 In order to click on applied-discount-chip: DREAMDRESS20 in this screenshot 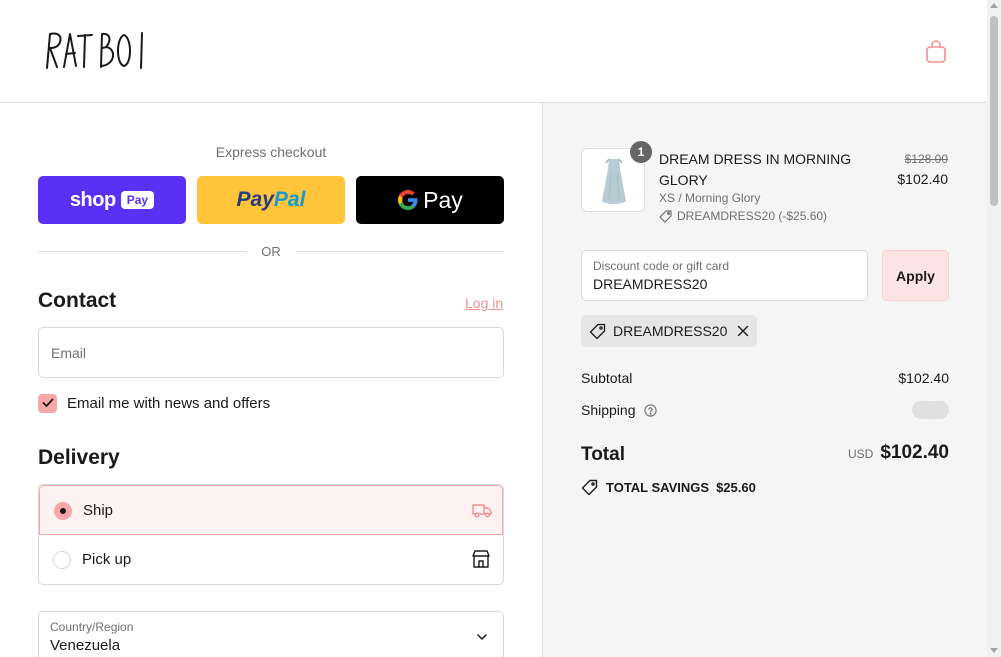, I will do `click(669, 331)`.